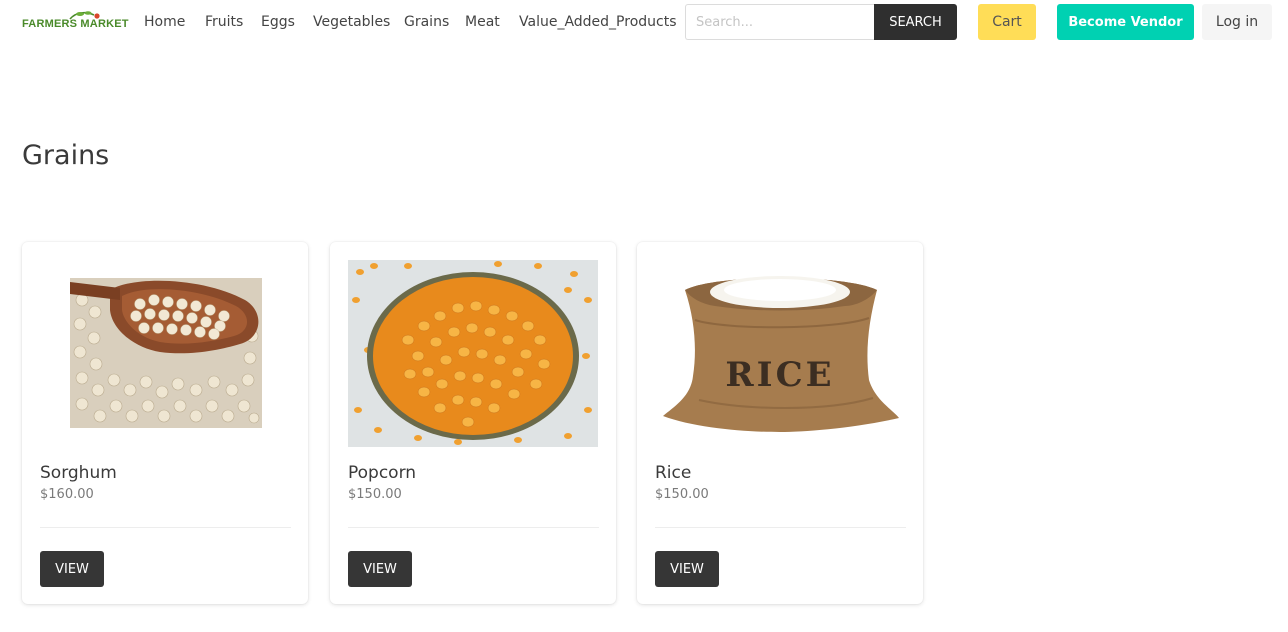 Image resolution: width=1288 pixels, height=632 pixels. What do you see at coordinates (78, 473) in the screenshot?
I see `product-name: Sorghum` at bounding box center [78, 473].